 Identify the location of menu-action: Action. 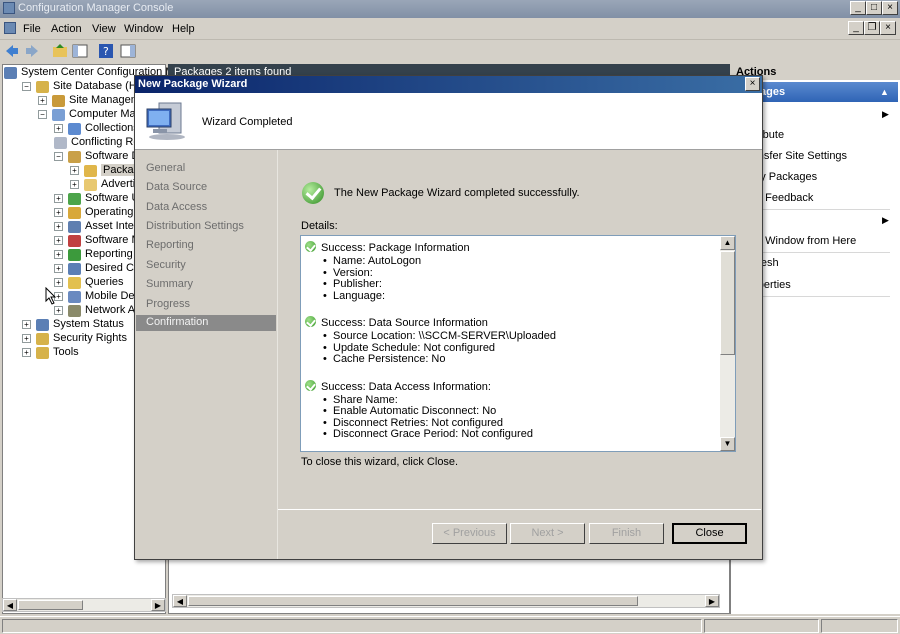
(66, 29).